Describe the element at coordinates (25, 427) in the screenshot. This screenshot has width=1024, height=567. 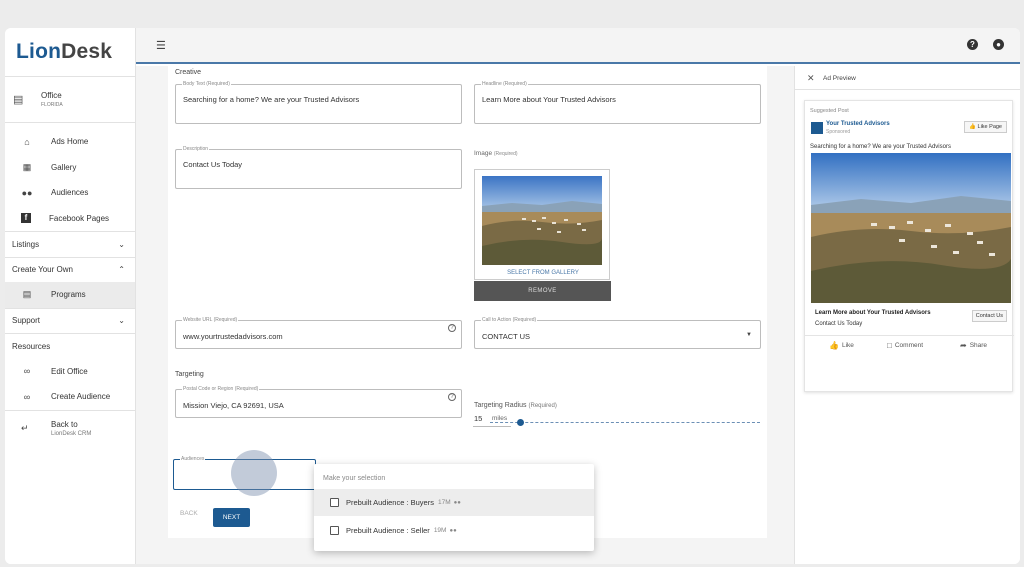
I see `return-arrow-icon: ↵` at that location.